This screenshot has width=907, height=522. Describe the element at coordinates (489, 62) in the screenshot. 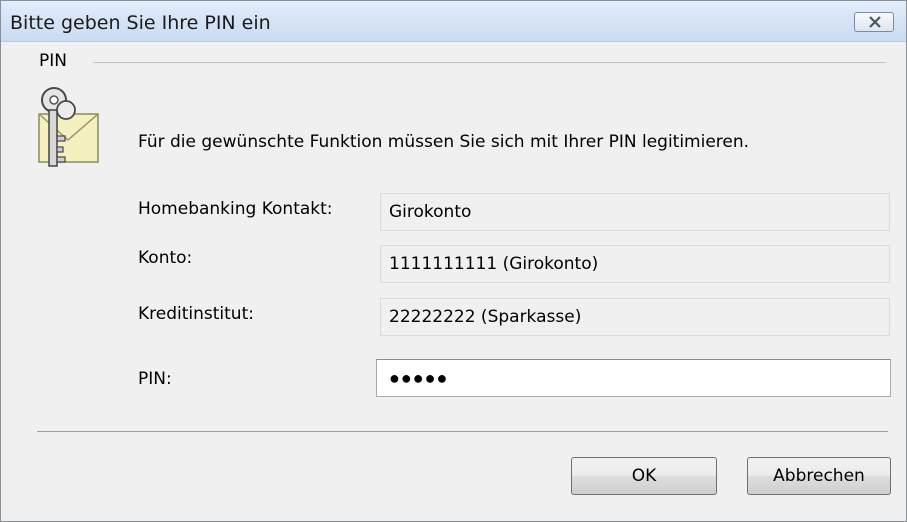

I see `group-separator` at that location.